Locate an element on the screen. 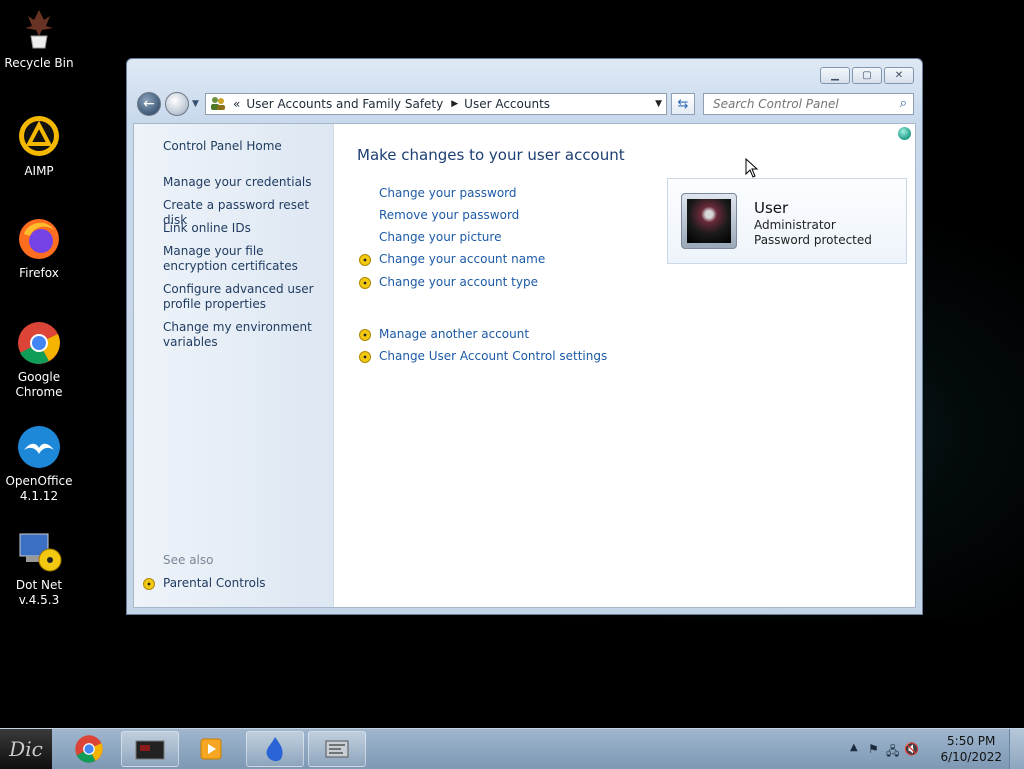 Image resolution: width=1024 pixels, height=769 pixels. change-password-link: Change your password is located at coordinates (448, 193).